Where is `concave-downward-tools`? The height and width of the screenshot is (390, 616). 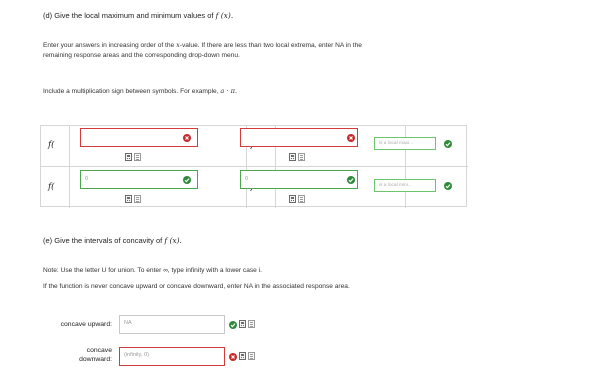
concave-downward-tools is located at coordinates (248, 356).